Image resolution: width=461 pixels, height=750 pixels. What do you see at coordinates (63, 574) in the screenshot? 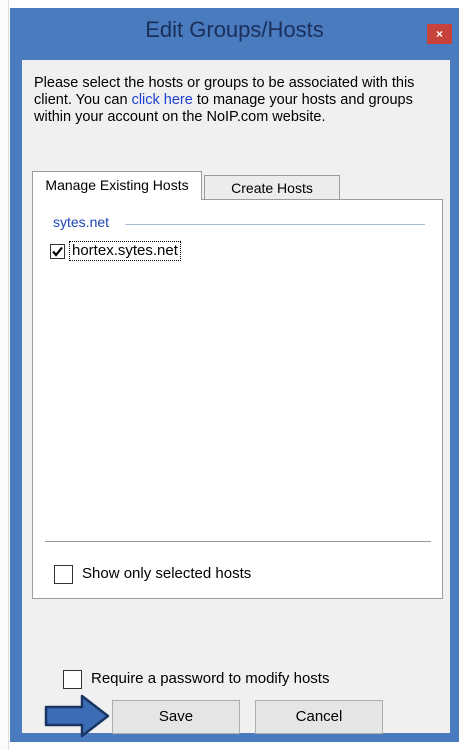
I see `show-only-selected-checkbox` at bounding box center [63, 574].